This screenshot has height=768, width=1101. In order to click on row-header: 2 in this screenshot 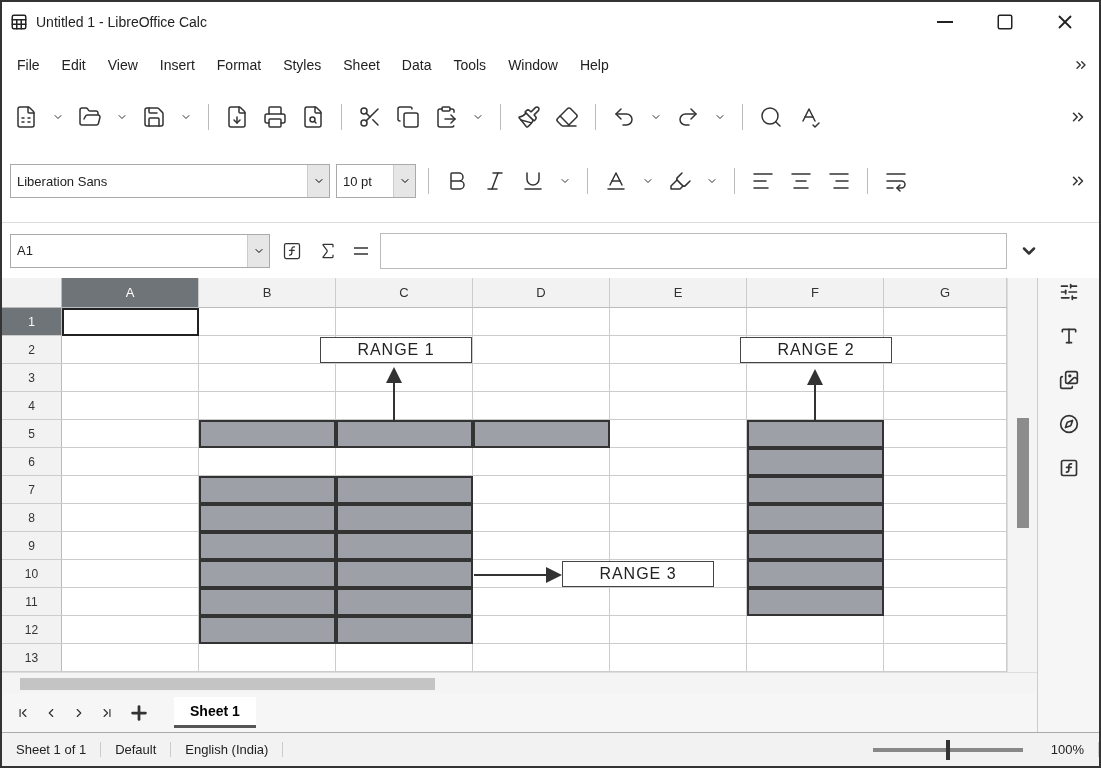, I will do `click(32, 350)`.